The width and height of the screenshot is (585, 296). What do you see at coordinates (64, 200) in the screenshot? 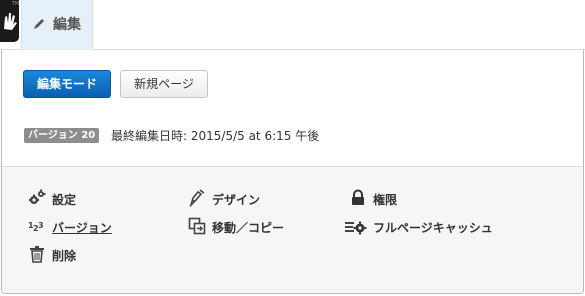
I see `menu-item-settings-label: 設定` at bounding box center [64, 200].